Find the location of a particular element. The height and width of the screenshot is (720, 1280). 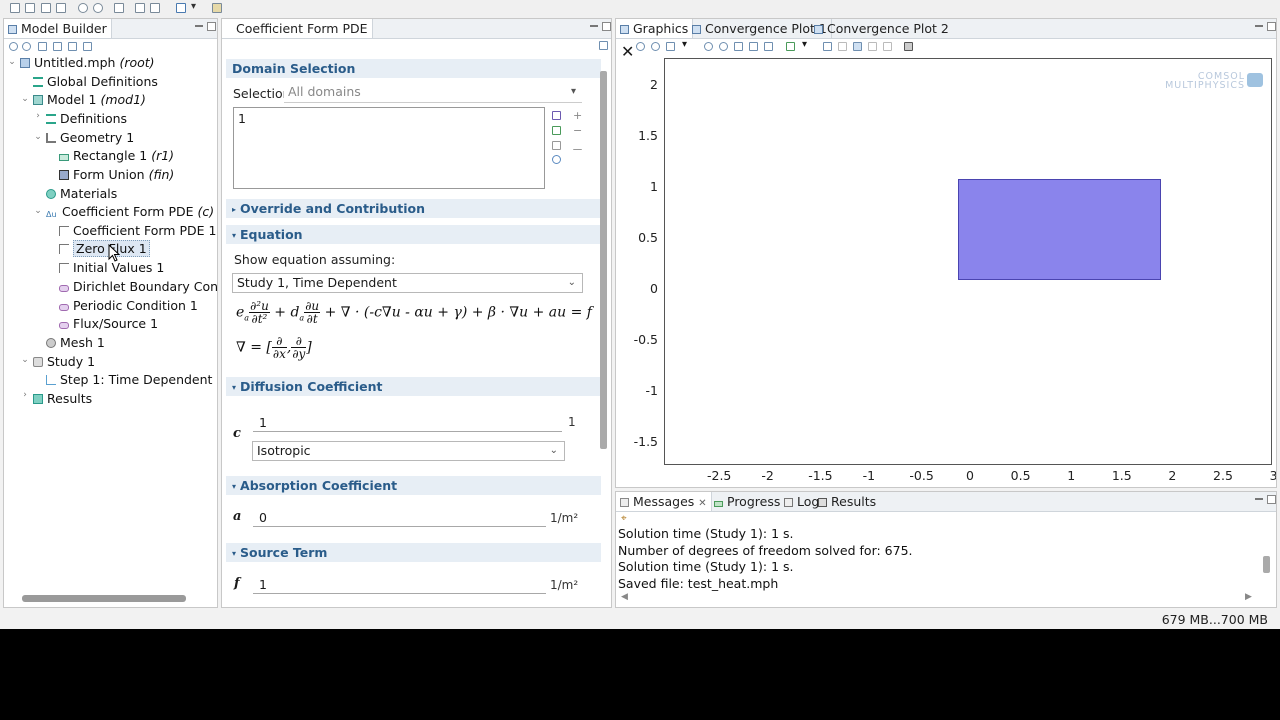

tree-item-periodic-condition-1: Periodic Condition 1 is located at coordinates (128, 306).